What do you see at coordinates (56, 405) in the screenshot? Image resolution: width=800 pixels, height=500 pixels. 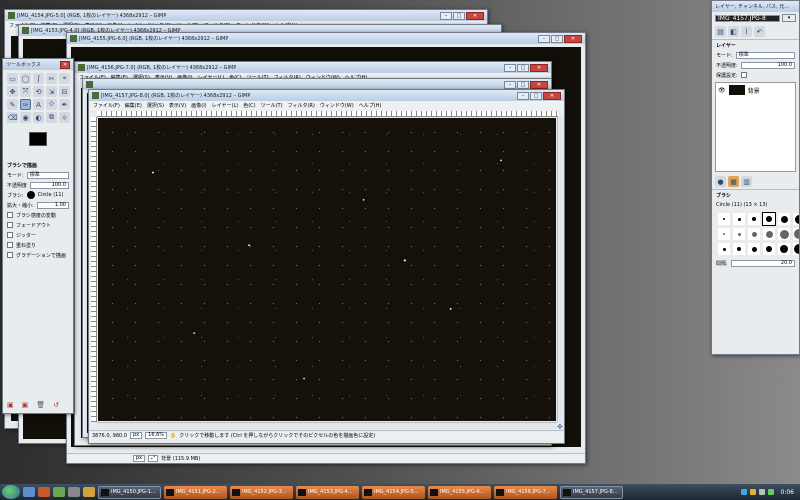 I see `reset-options-icon: ↺` at bounding box center [56, 405].